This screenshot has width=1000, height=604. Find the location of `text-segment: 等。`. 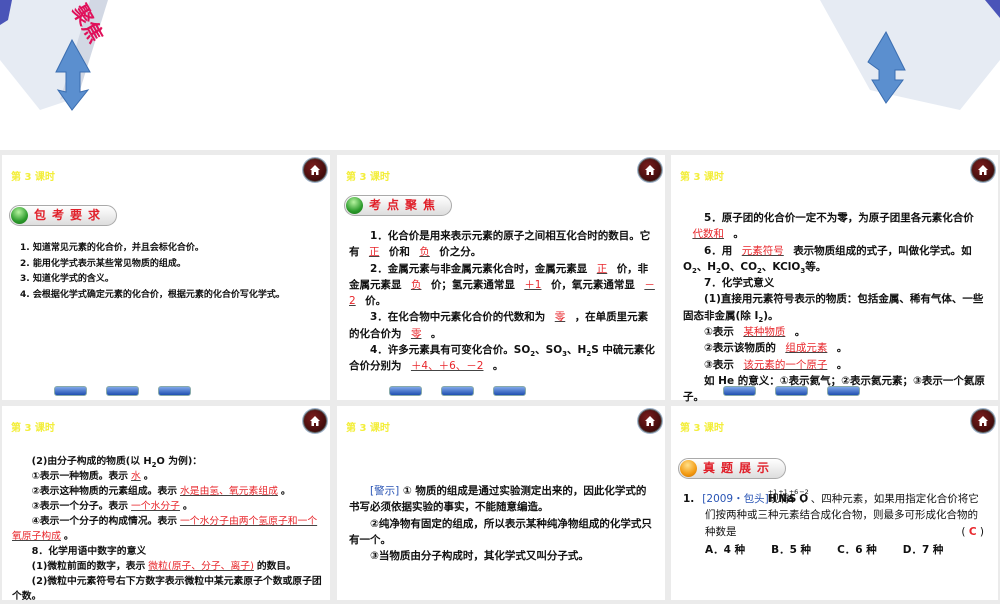

text-segment: 等。 is located at coordinates (816, 266).